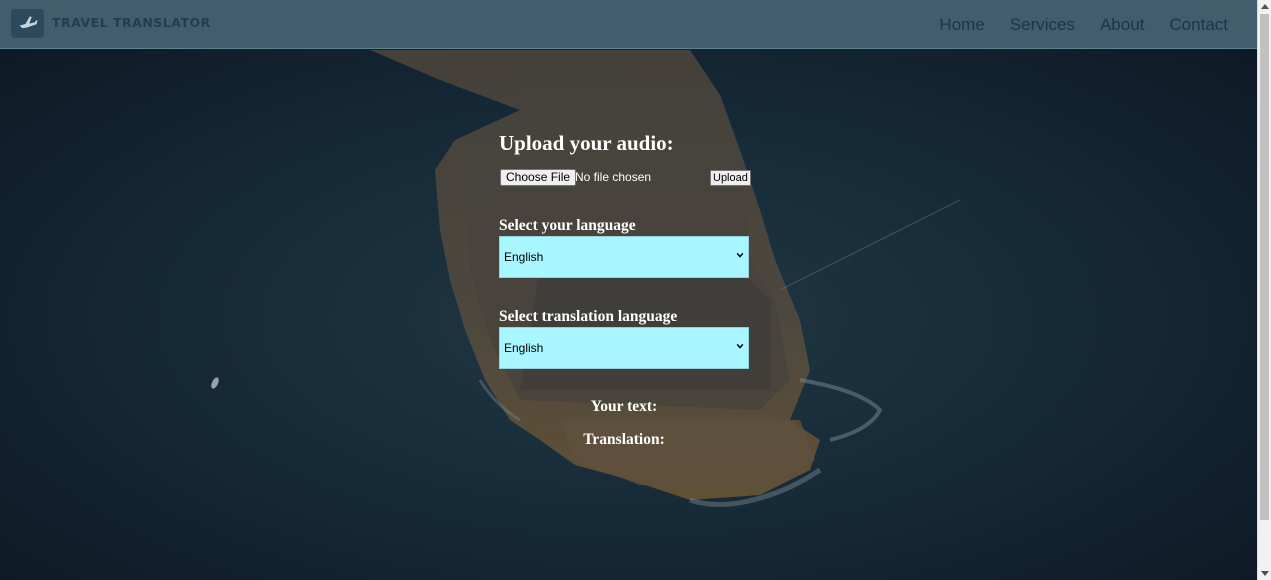 The width and height of the screenshot is (1271, 580). I want to click on brand-name: TRAVEL TRANSLATOR, so click(131, 22).